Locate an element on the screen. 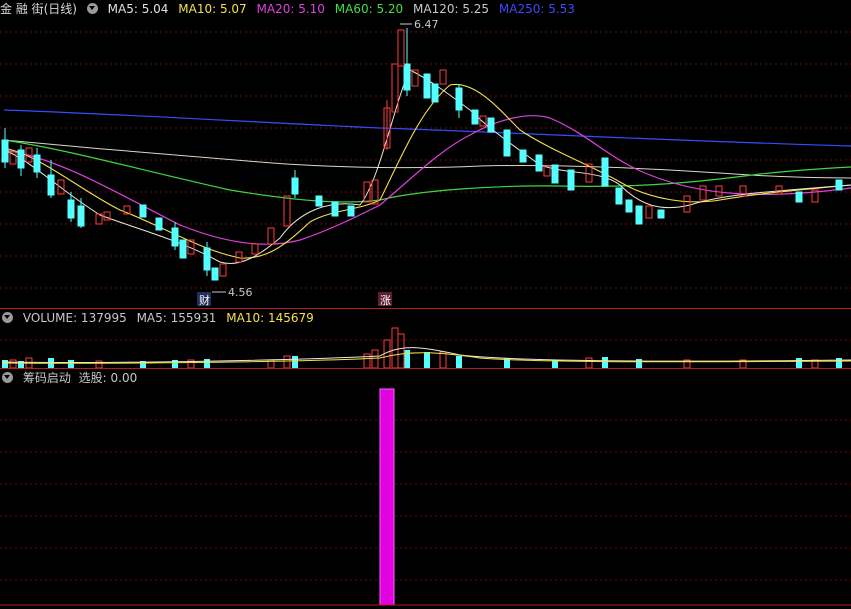 Image resolution: width=851 pixels, height=609 pixels. marker-cai-text: 财 is located at coordinates (204, 300).